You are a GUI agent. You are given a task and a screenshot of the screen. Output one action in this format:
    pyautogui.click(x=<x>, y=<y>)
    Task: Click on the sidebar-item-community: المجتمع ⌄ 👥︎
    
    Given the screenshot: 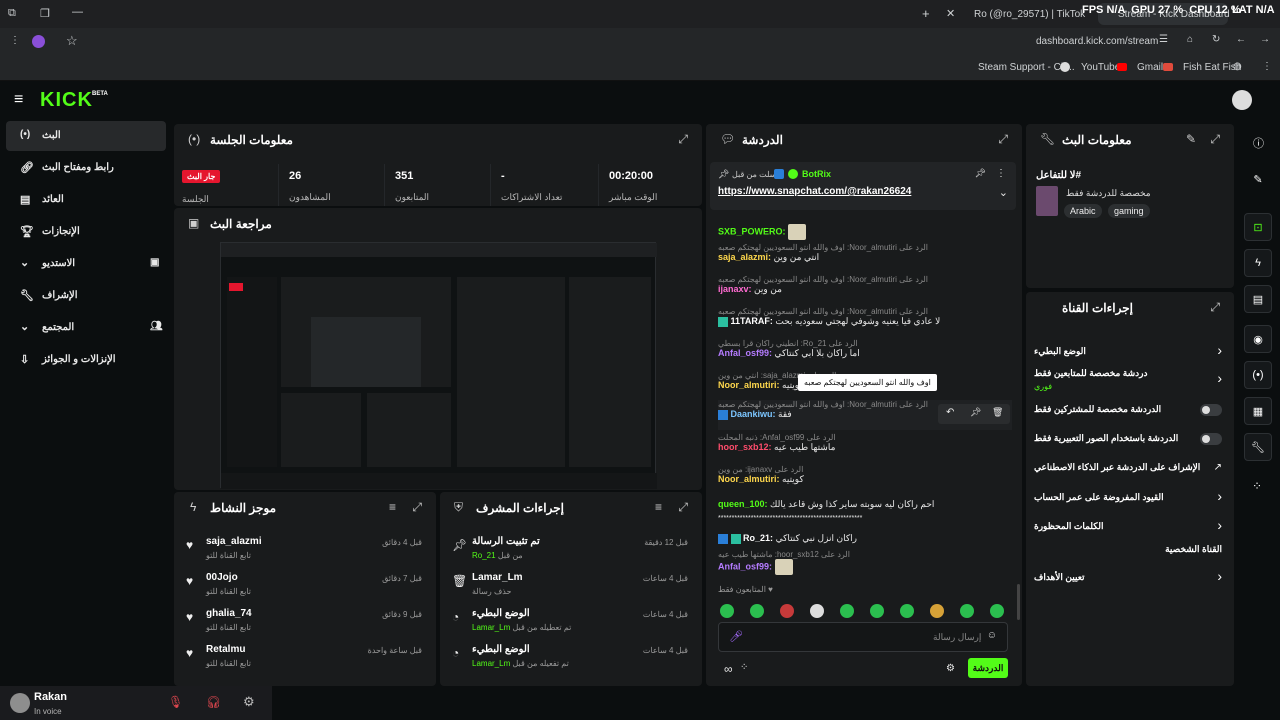 What is the action you would take?
    pyautogui.click(x=86, y=328)
    